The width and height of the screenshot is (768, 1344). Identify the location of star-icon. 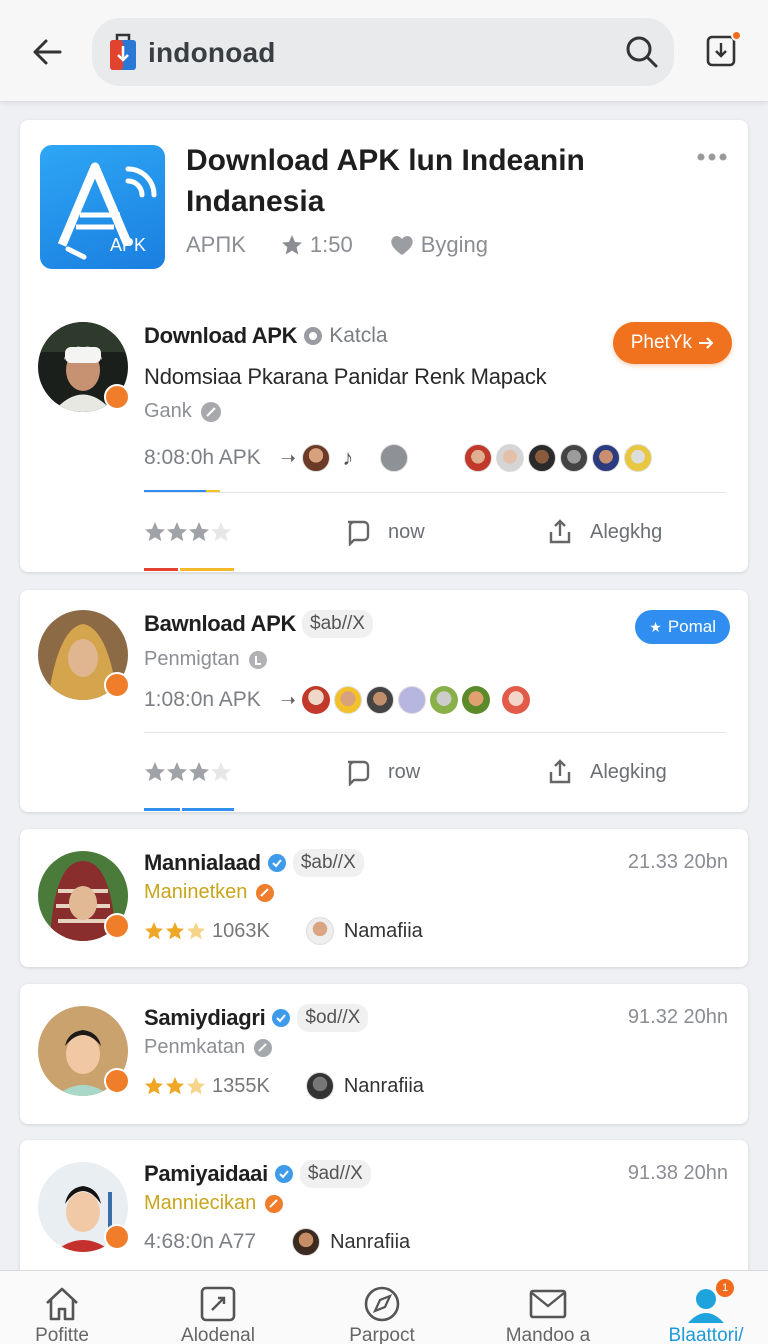
(291, 245).